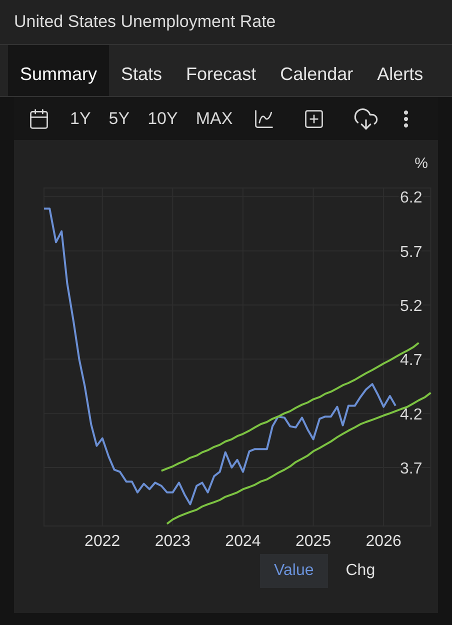 Image resolution: width=452 pixels, height=625 pixels. Describe the element at coordinates (361, 571) in the screenshot. I see `view-toggle: Chg` at that location.